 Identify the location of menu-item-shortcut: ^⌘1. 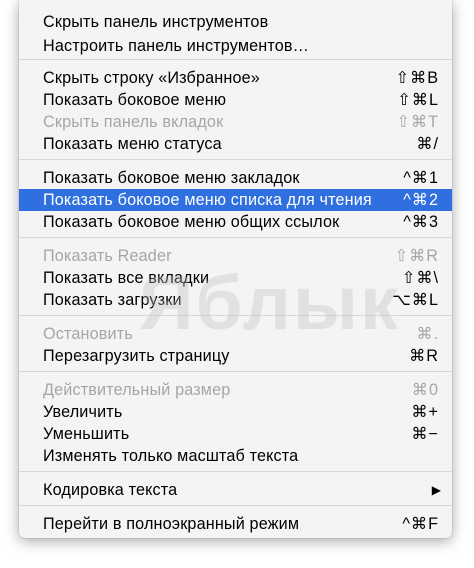
(421, 178).